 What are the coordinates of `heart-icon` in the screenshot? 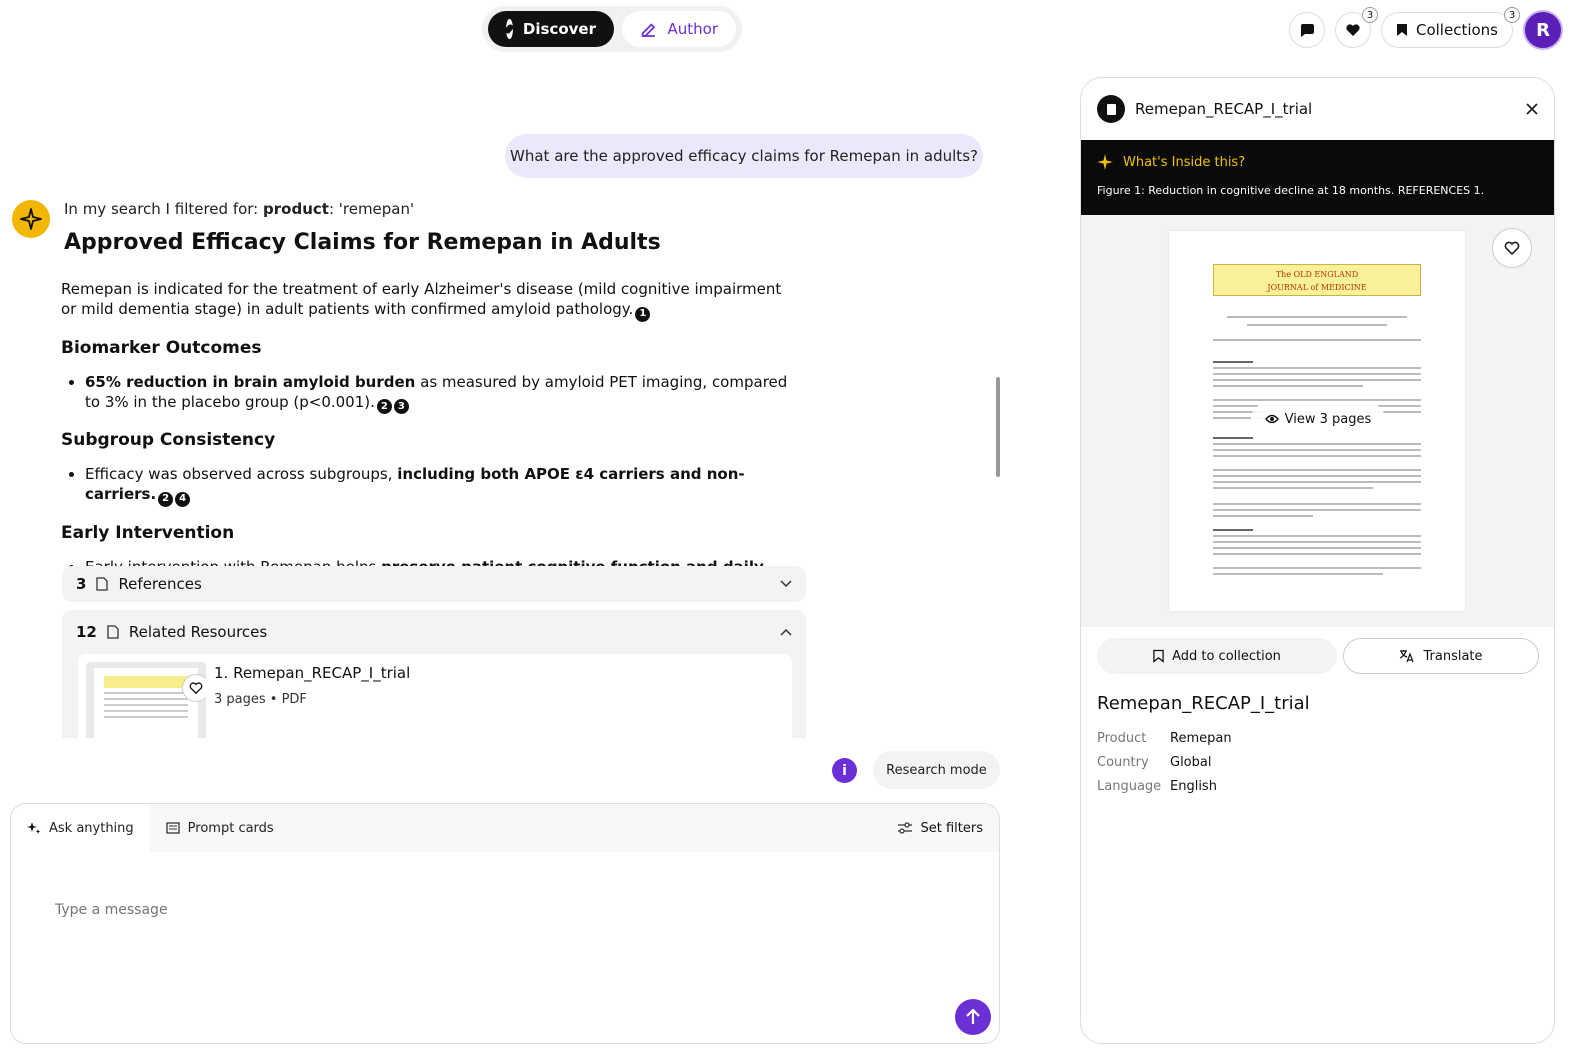 It's located at (1353, 30).